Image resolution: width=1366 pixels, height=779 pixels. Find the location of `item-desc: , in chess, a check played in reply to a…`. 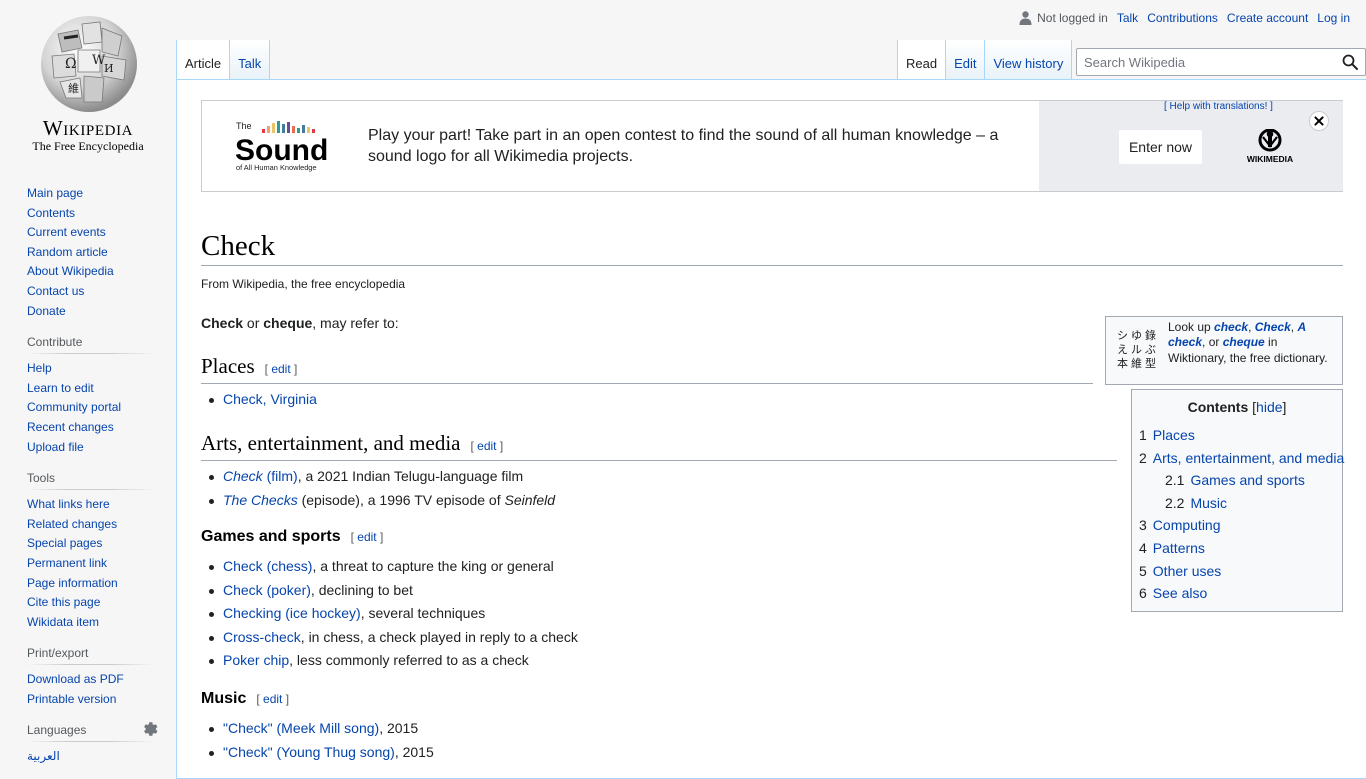

item-desc: , in chess, a check played in reply to a… is located at coordinates (439, 636).